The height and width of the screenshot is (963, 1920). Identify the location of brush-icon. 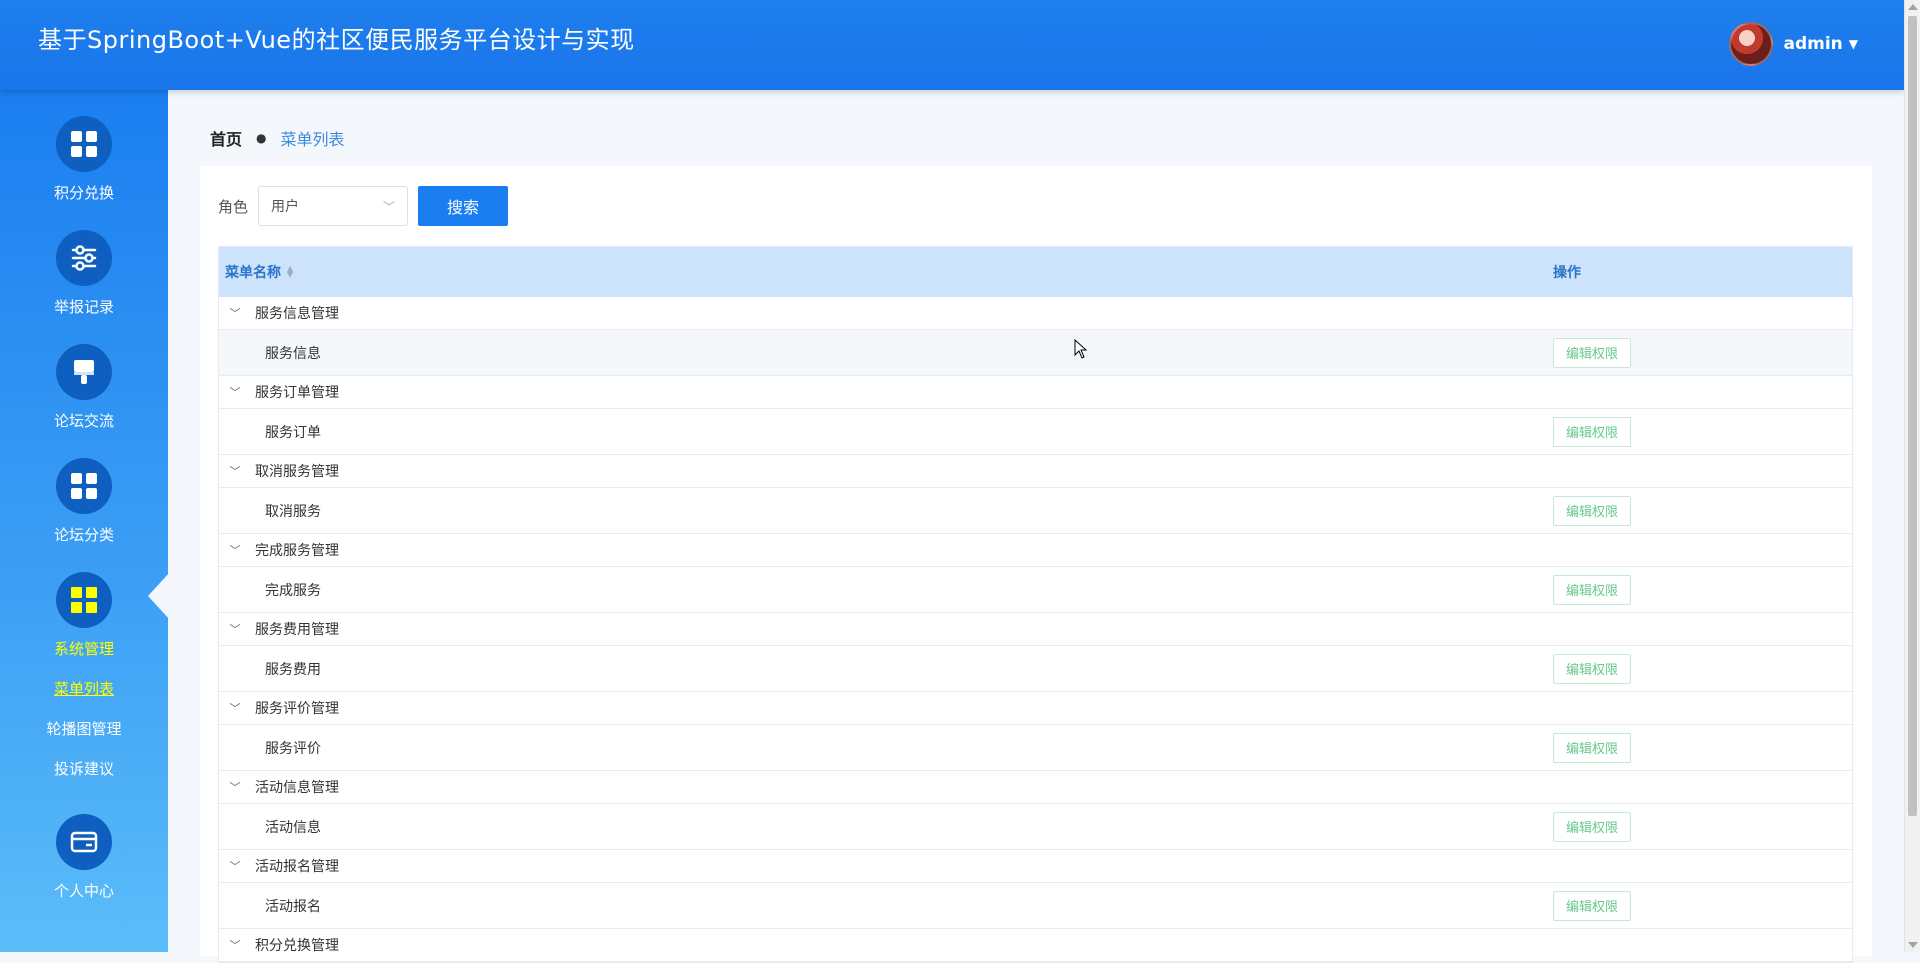
(84, 372).